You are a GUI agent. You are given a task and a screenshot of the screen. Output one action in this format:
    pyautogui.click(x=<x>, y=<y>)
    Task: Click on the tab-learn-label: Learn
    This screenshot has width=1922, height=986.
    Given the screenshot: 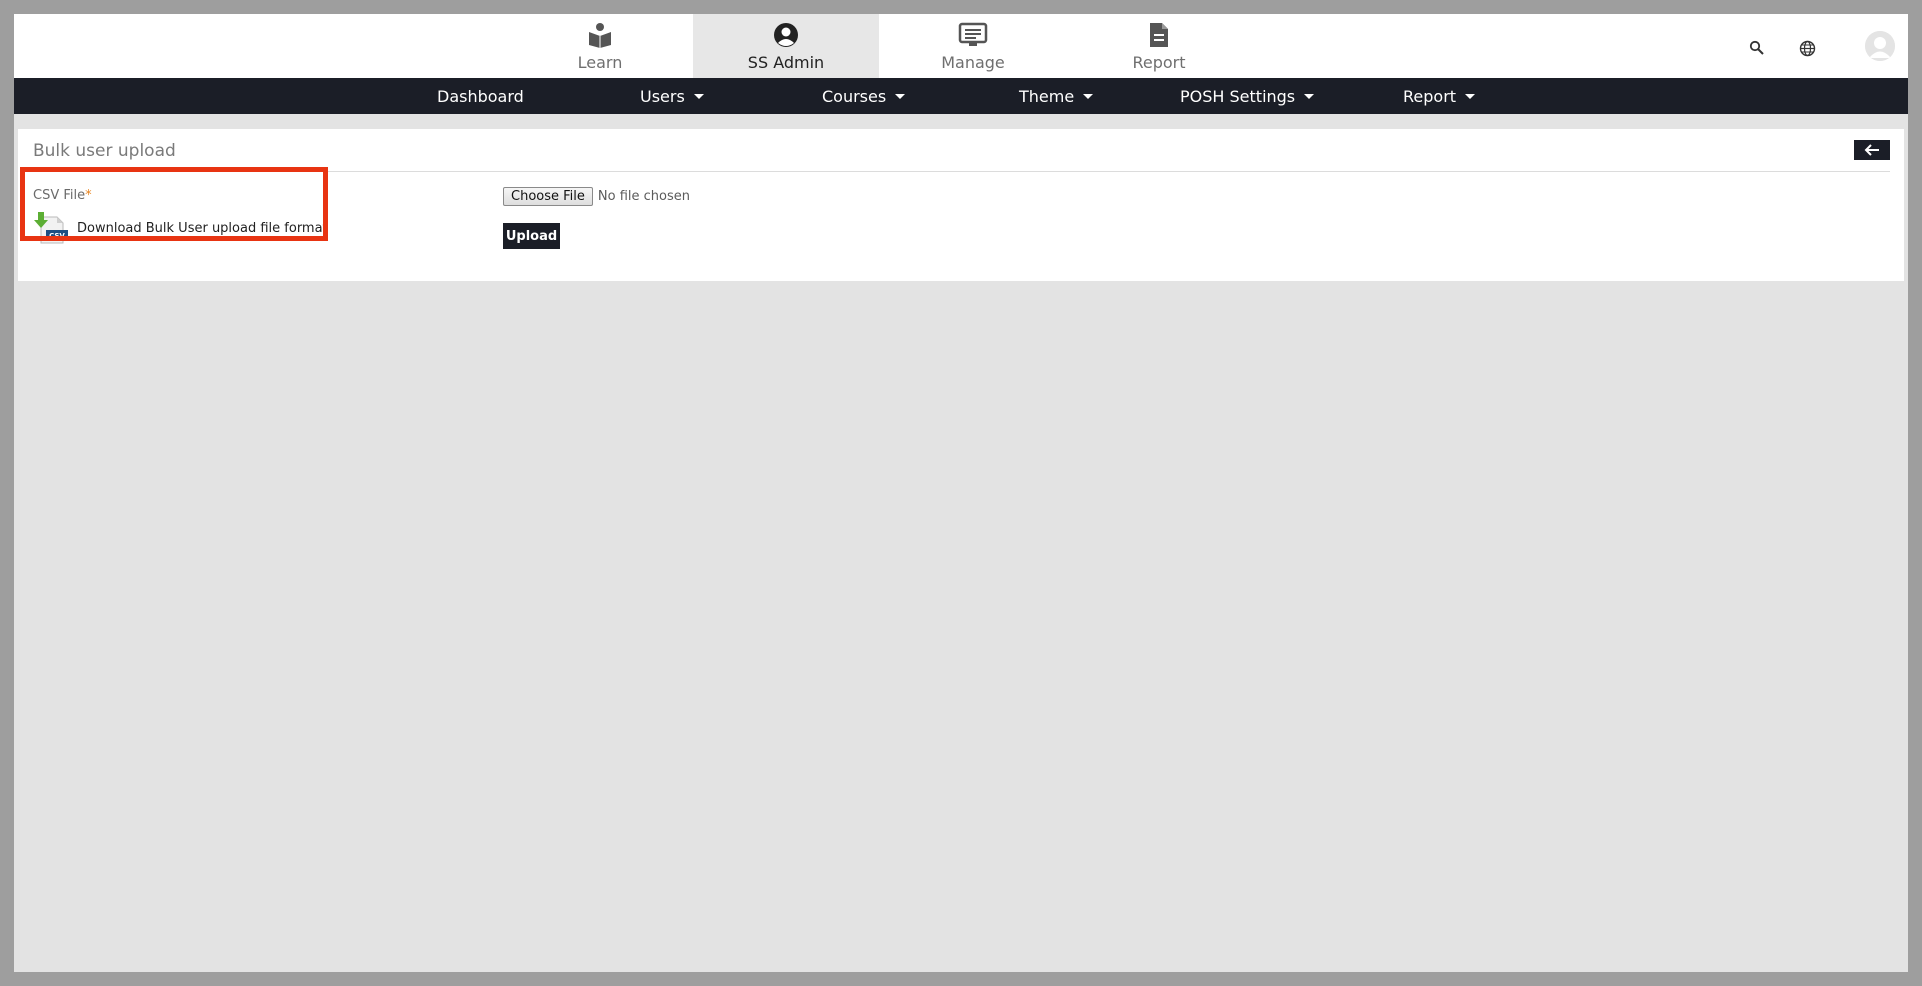 What is the action you would take?
    pyautogui.click(x=600, y=62)
    